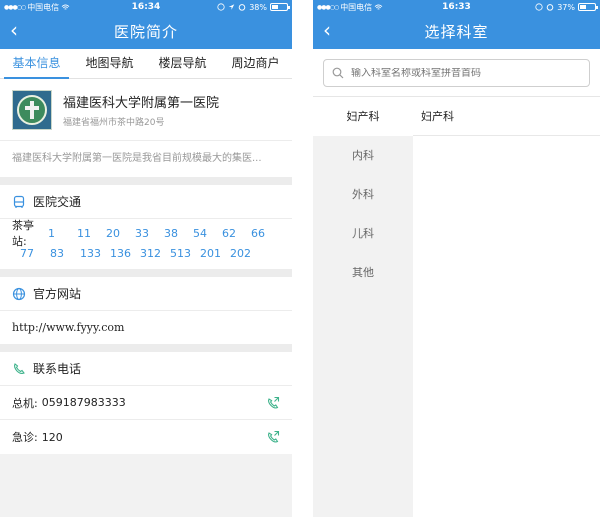  I want to click on department-other: 其他, so click(363, 272).